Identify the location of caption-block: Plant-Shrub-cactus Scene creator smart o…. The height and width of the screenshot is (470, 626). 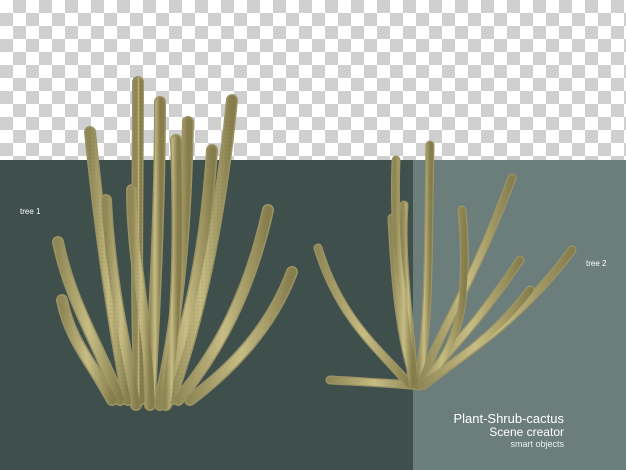
(508, 430).